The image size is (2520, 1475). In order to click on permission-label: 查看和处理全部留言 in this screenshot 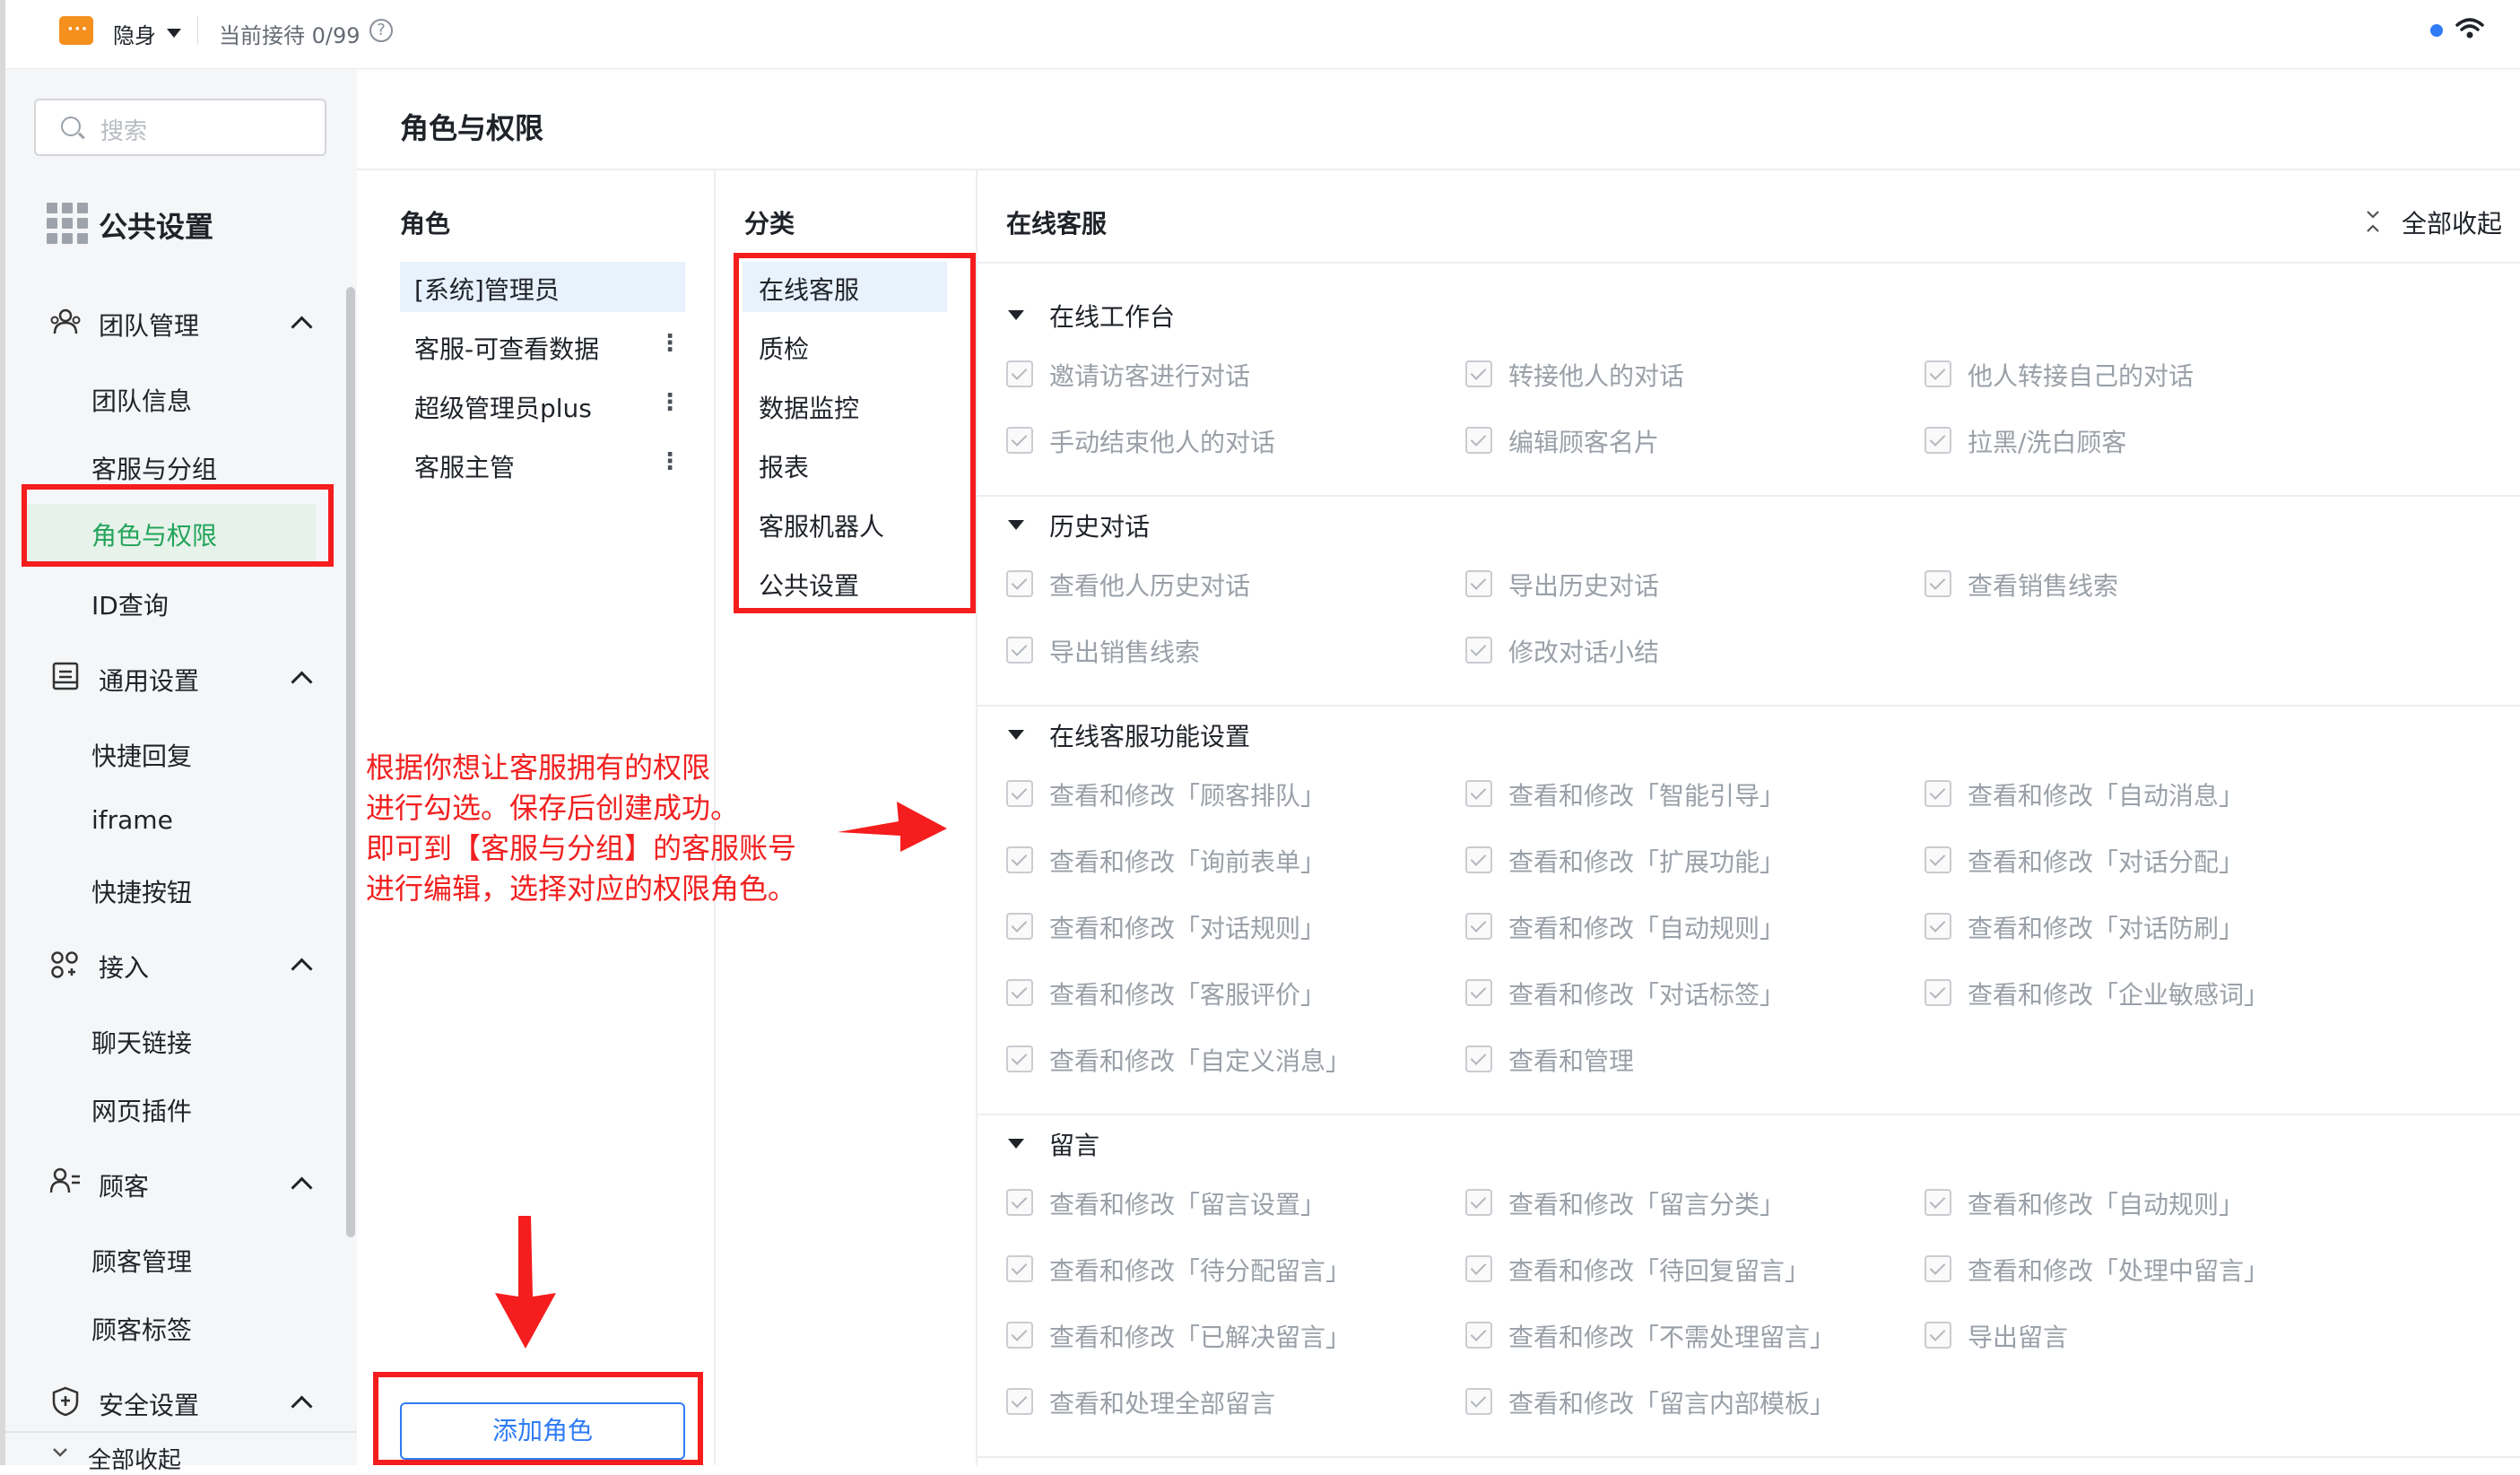, I will do `click(1162, 1404)`.